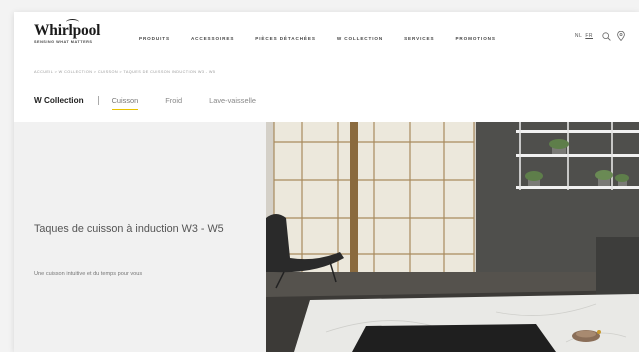  What do you see at coordinates (475, 38) in the screenshot?
I see `nav-item-promotions: PROMOTIONS` at bounding box center [475, 38].